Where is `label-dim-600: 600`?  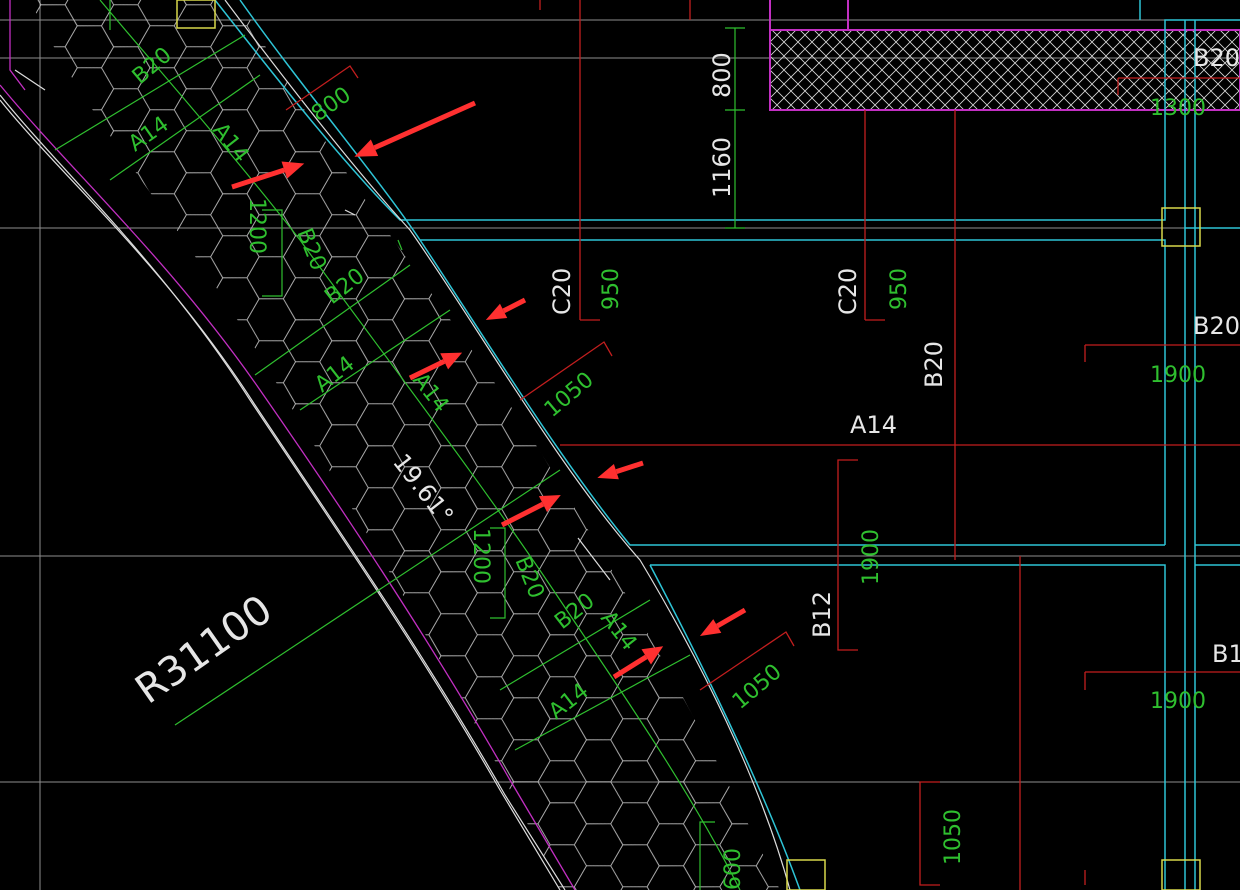 label-dim-600: 600 is located at coordinates (733, 869).